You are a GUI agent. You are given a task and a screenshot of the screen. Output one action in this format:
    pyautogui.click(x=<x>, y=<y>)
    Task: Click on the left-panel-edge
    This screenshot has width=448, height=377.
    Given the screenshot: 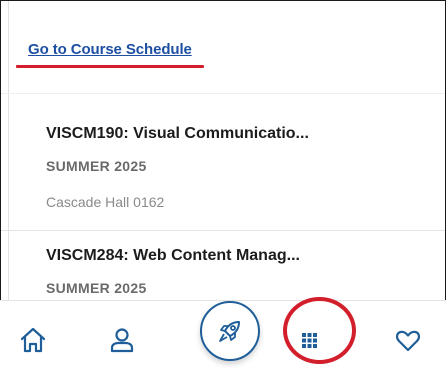 What is the action you would take?
    pyautogui.click(x=5, y=151)
    